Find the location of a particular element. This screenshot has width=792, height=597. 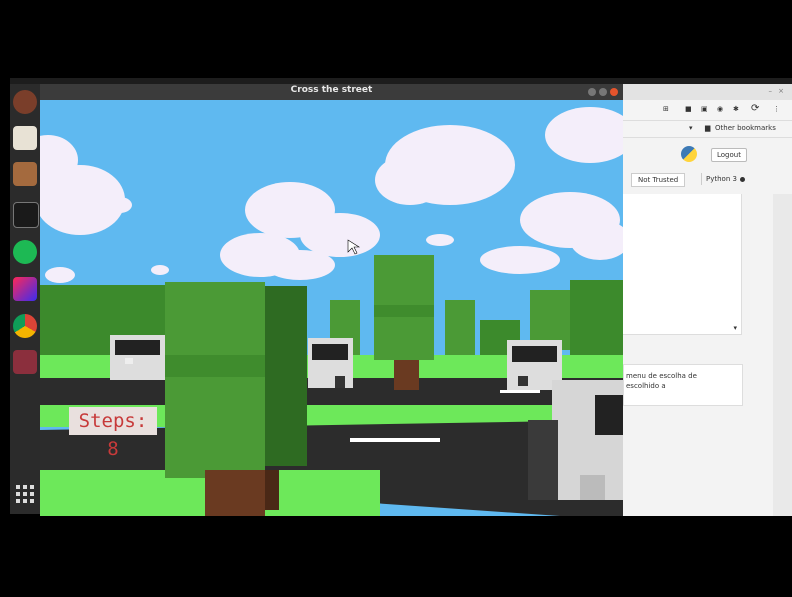

cell-scroll-icon: ▾ is located at coordinates (735, 328).